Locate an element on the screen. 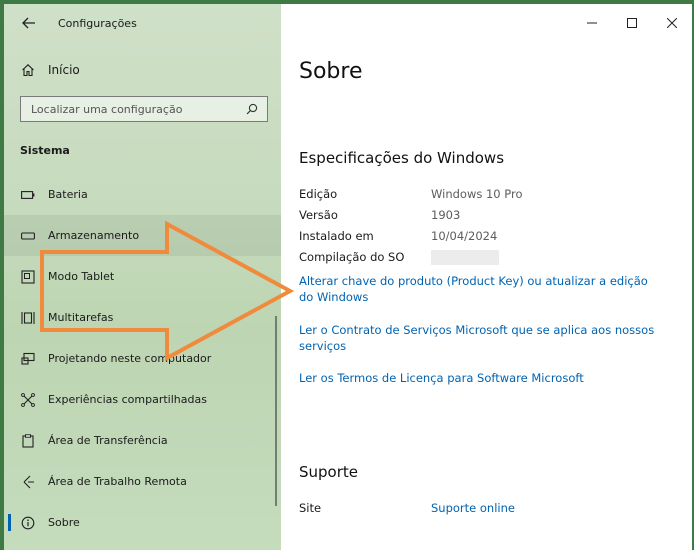  sidebar-item-label: Bateria is located at coordinates (68, 194).